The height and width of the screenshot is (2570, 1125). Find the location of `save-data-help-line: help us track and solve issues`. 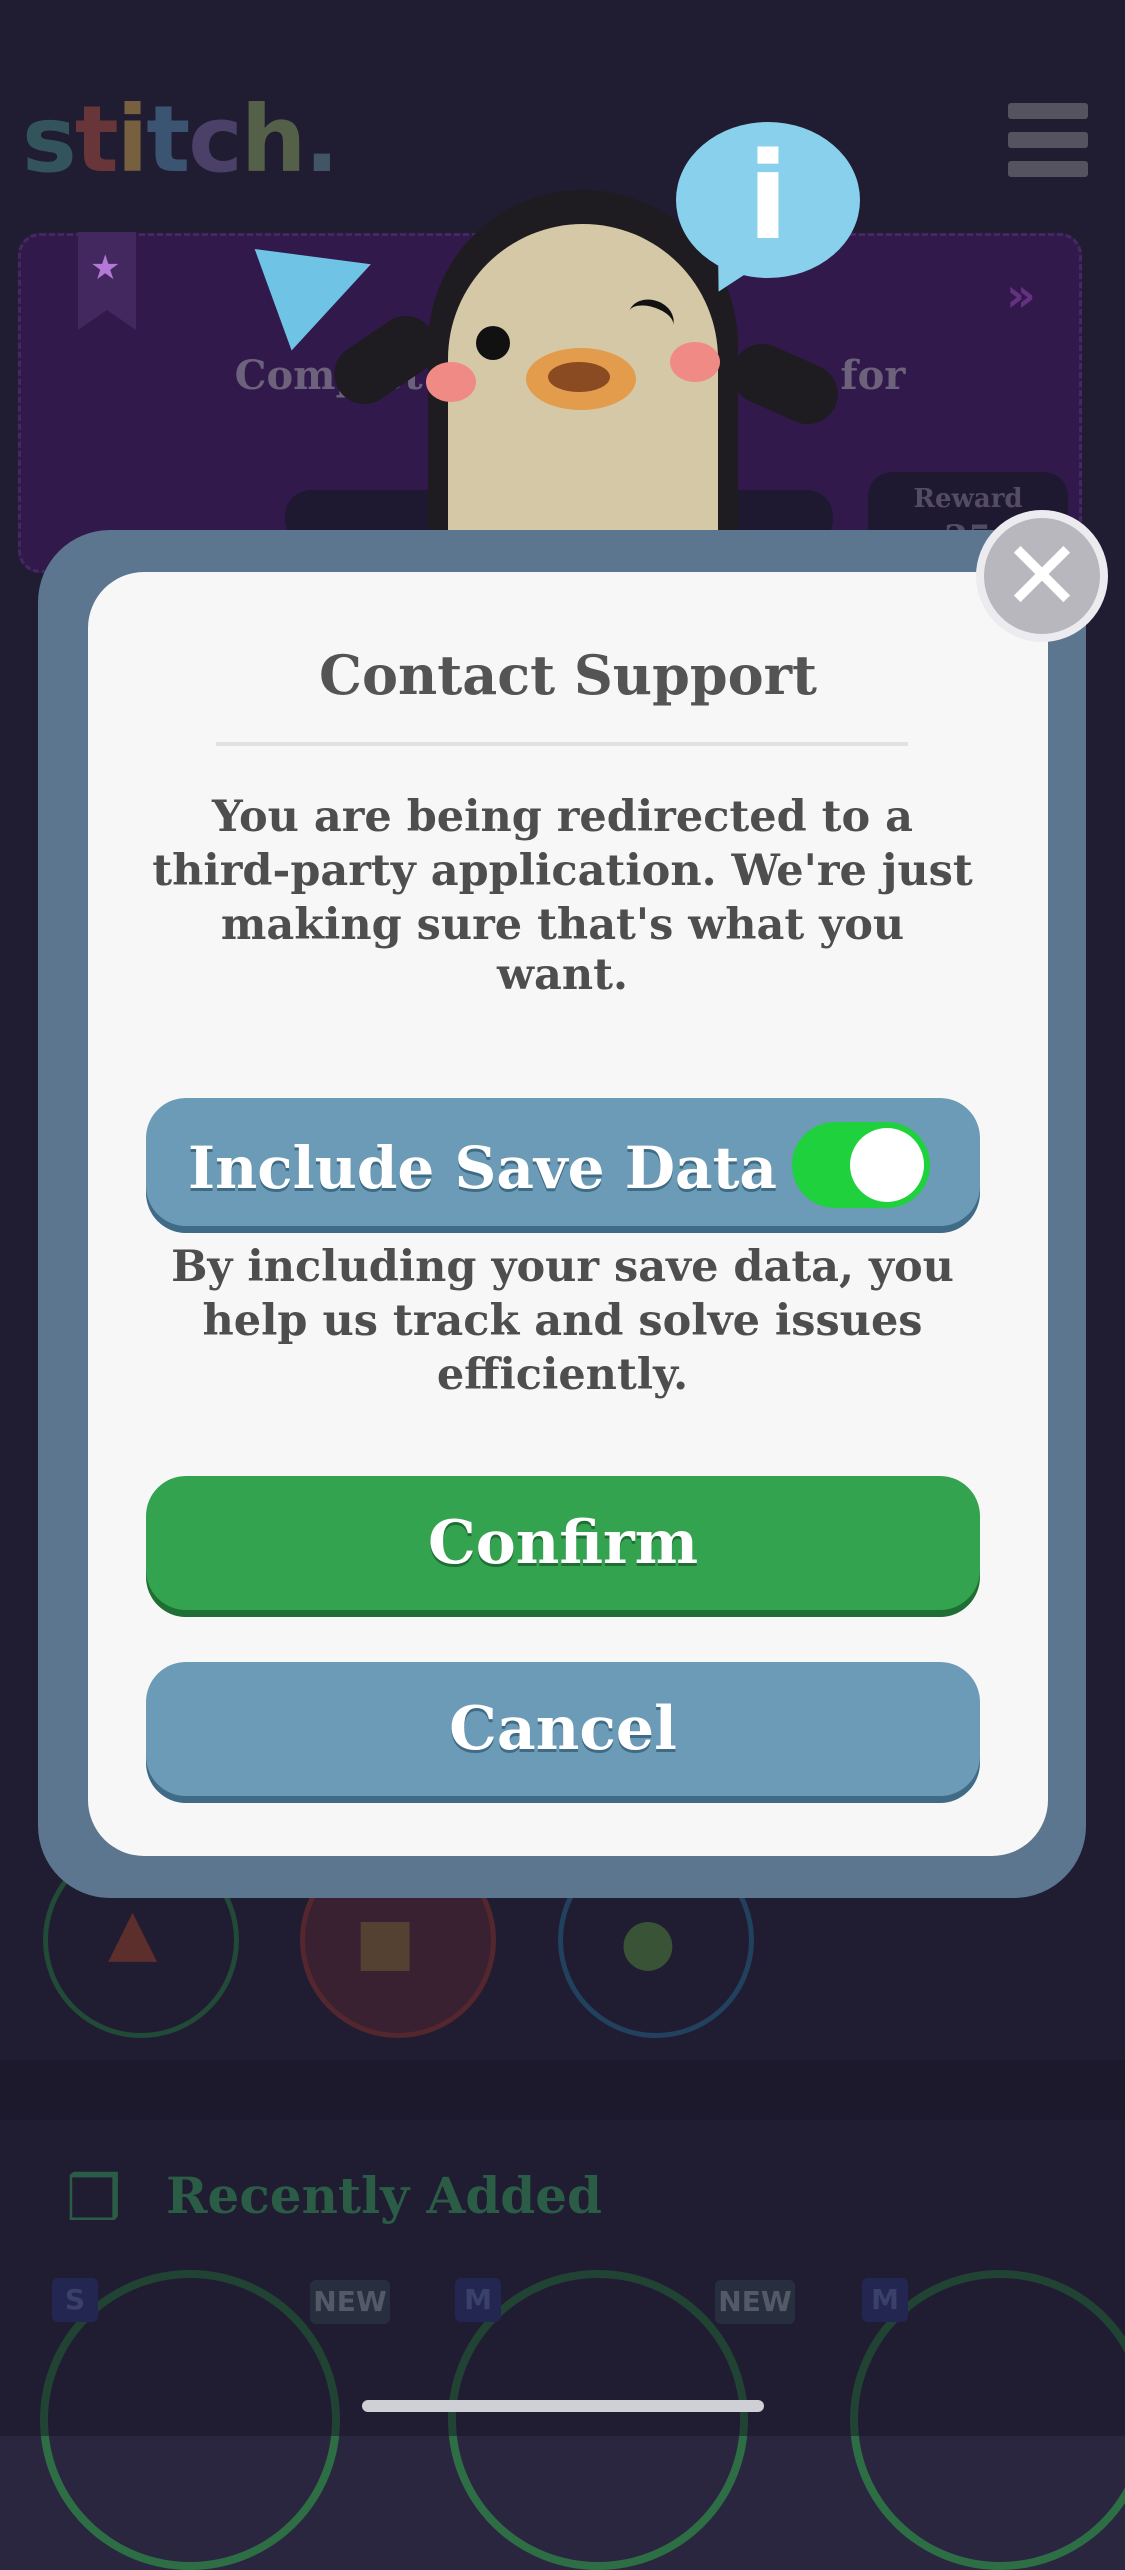

save-data-help-line: help us track and solve issues is located at coordinates (562, 1321).